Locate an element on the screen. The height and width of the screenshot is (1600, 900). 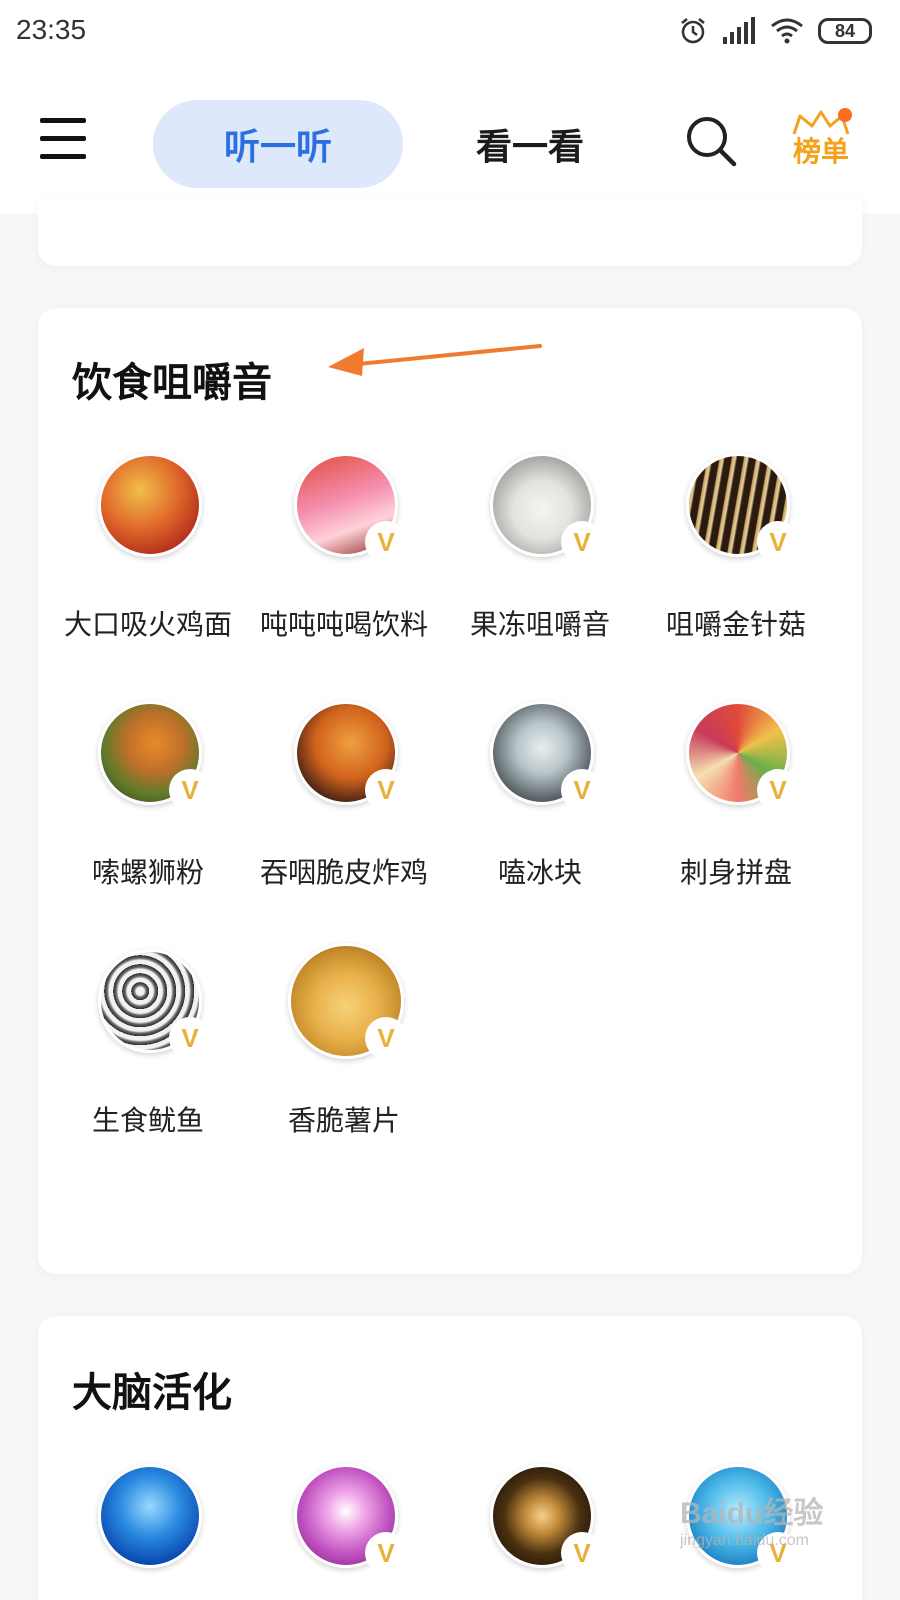
item-label: 吨吨吨喝饮料 is located at coordinates (343, 624).